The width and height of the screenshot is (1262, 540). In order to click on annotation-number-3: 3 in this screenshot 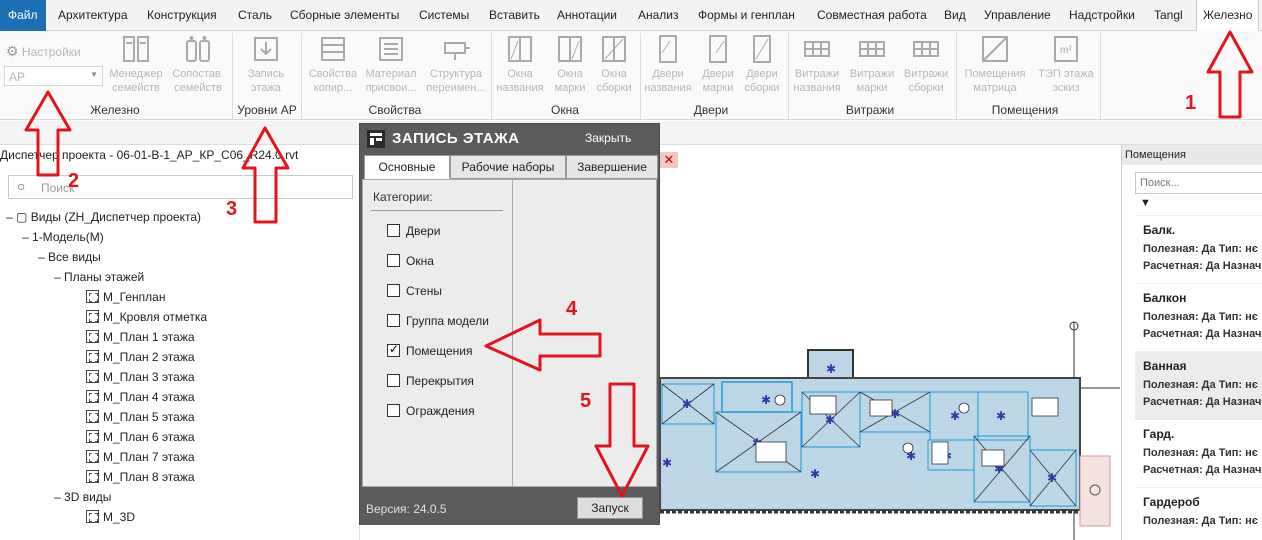, I will do `click(232, 209)`.